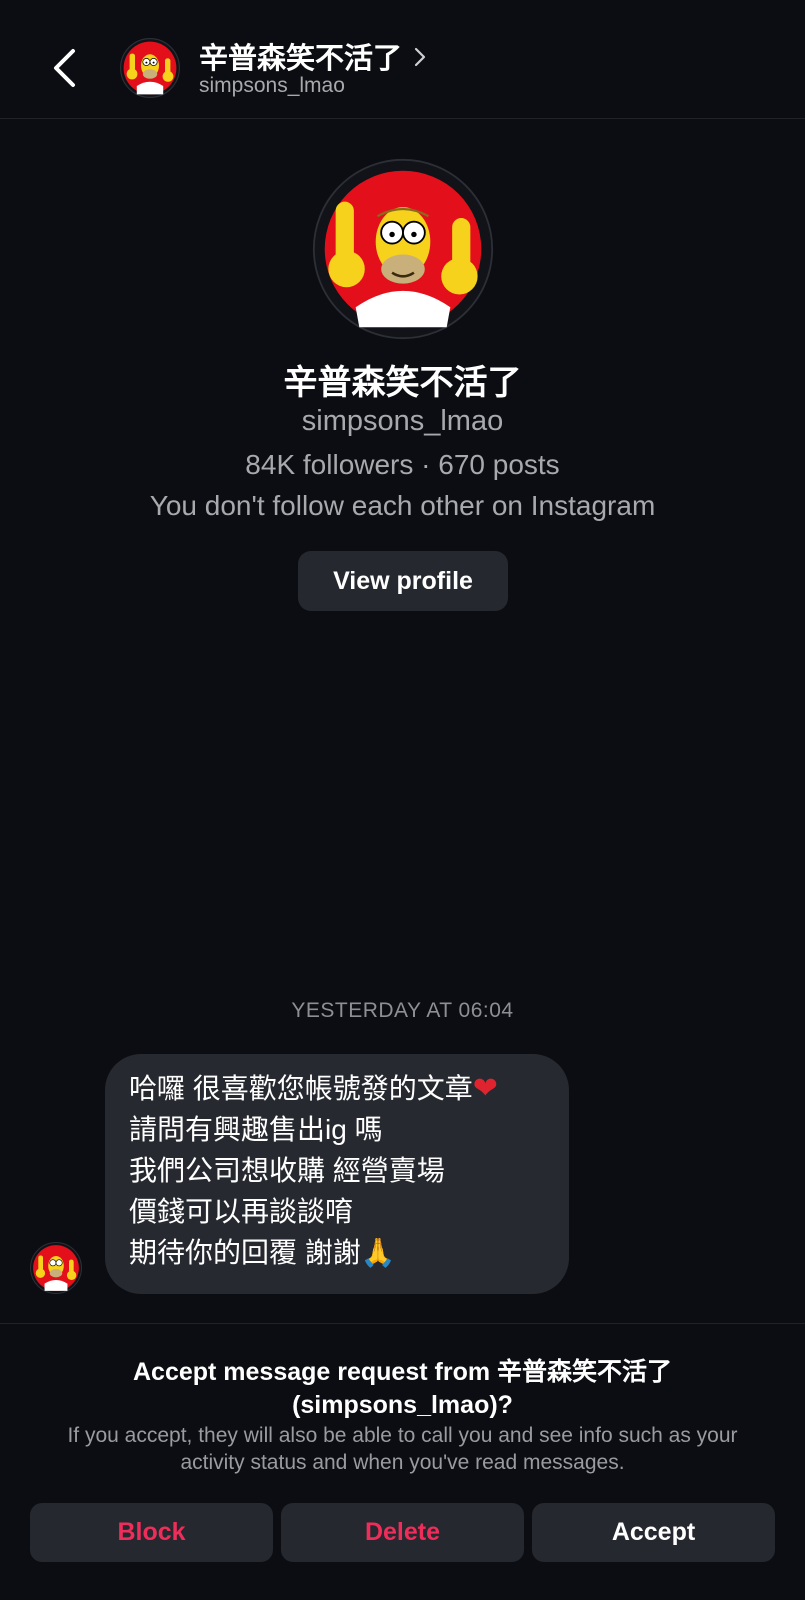 The width and height of the screenshot is (805, 1600). Describe the element at coordinates (313, 1088) in the screenshot. I see `message-line: 哈囉 很喜歡您帳號發的文章❤` at that location.